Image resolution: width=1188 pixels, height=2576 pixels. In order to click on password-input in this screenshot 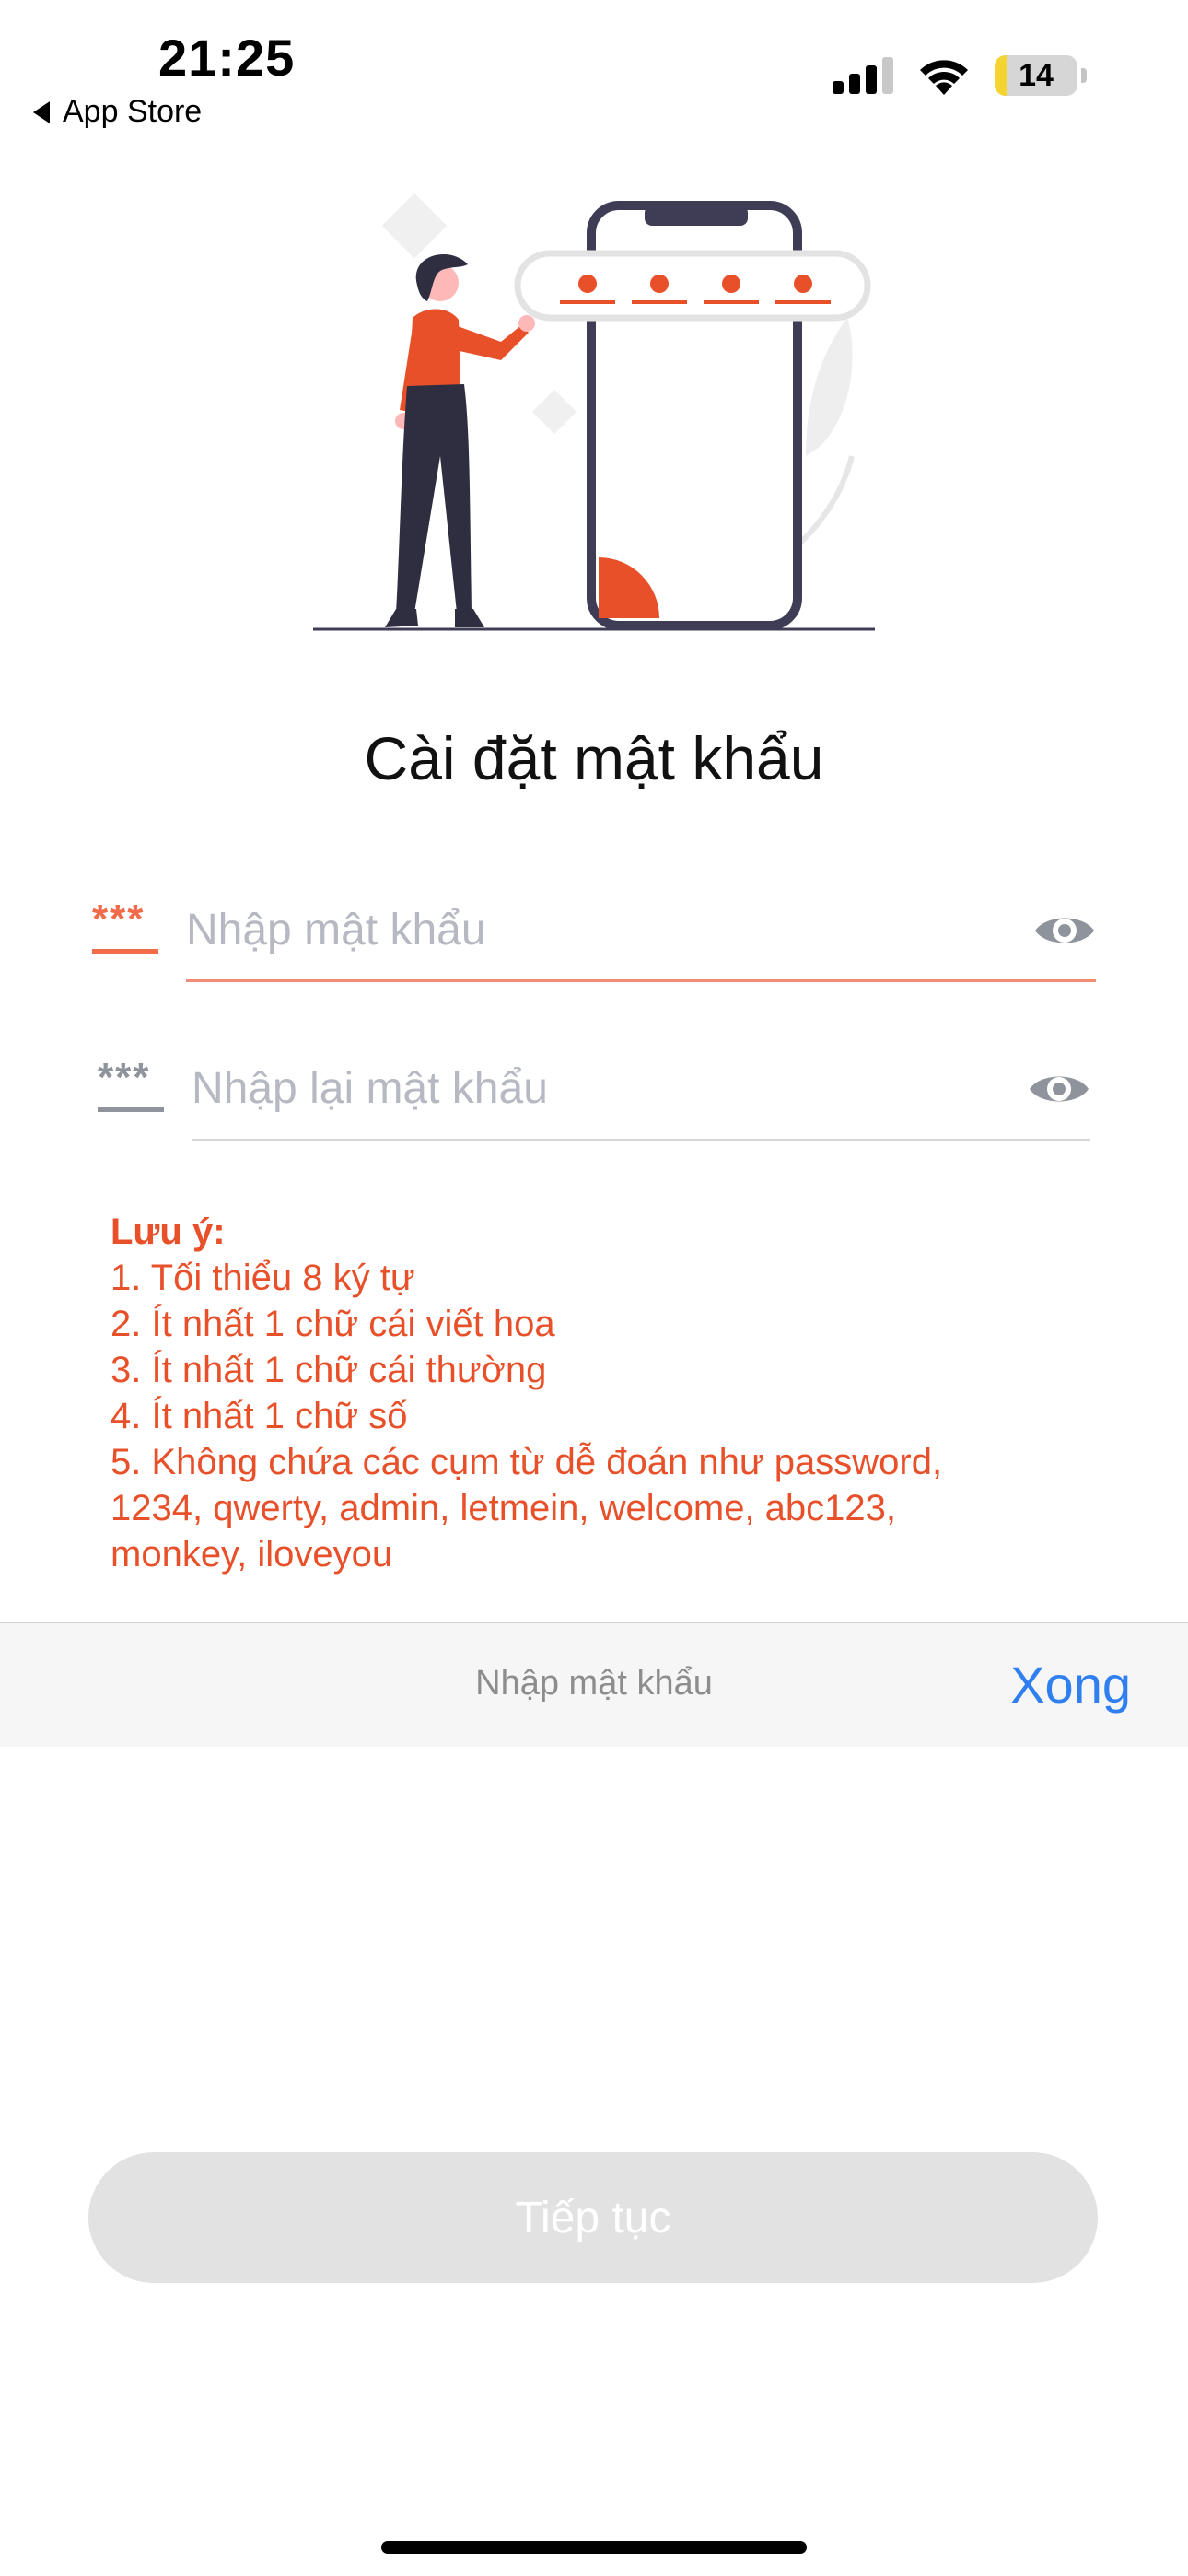, I will do `click(599, 929)`.